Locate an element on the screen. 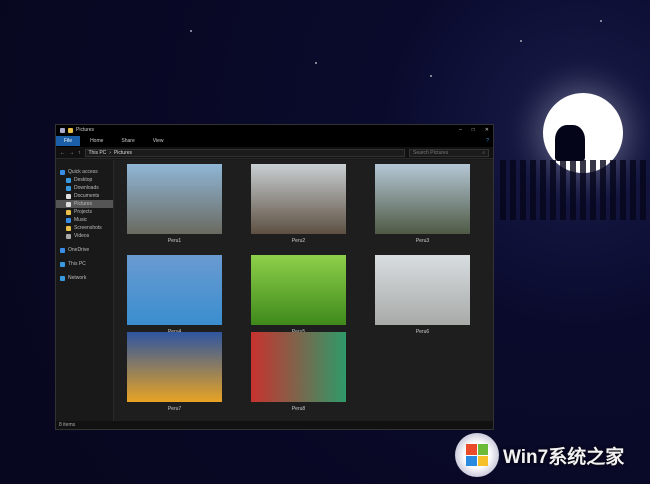  sidebar-item-label: Network is located at coordinates (77, 278).